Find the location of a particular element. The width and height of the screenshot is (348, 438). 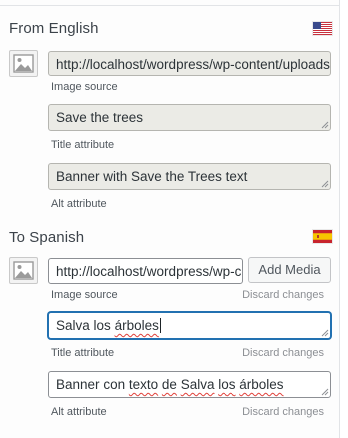

target-title-input: Salva los árboles is located at coordinates (189, 325).